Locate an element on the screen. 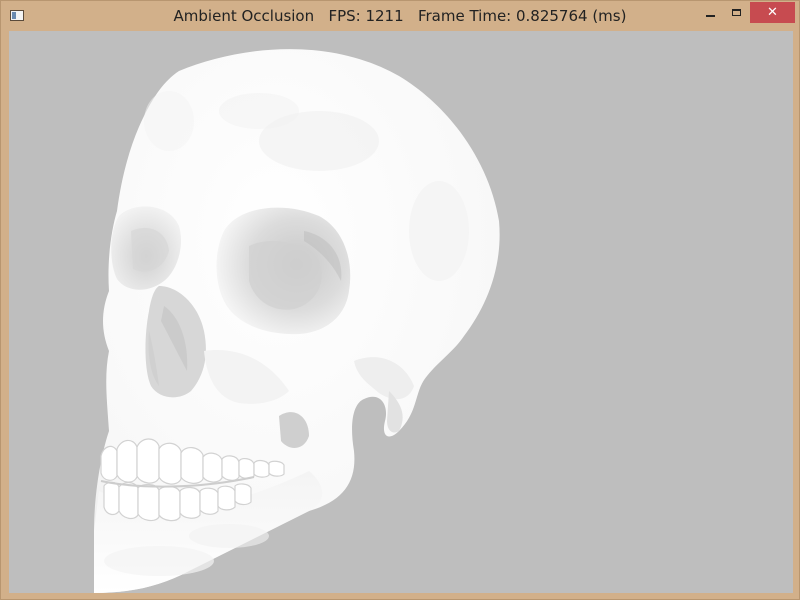 The height and width of the screenshot is (600, 800). minimize-button is located at coordinates (710, 12).